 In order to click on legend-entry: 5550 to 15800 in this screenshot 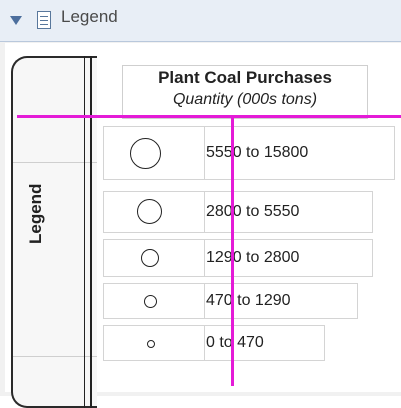, I will do `click(249, 153)`.